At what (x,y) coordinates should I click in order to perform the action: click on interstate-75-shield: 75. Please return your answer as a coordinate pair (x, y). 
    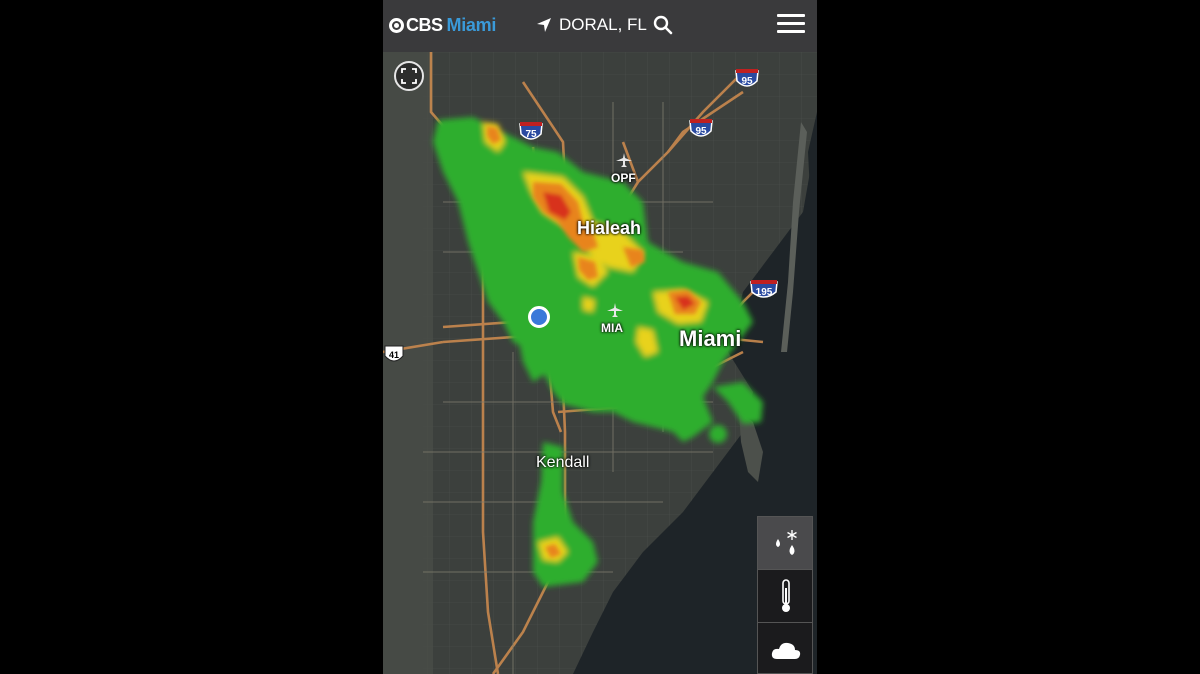
    Looking at the image, I should click on (531, 132).